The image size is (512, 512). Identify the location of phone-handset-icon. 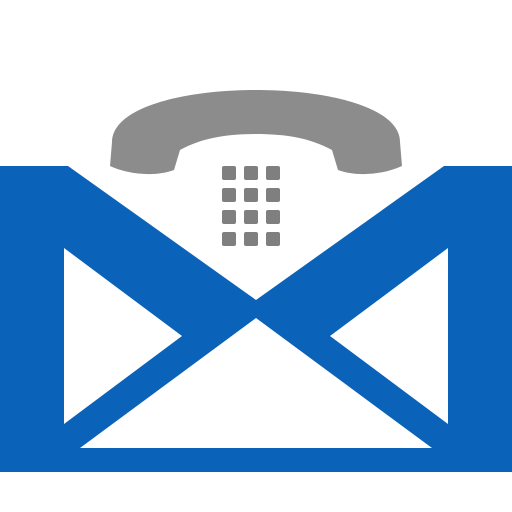
(256, 132).